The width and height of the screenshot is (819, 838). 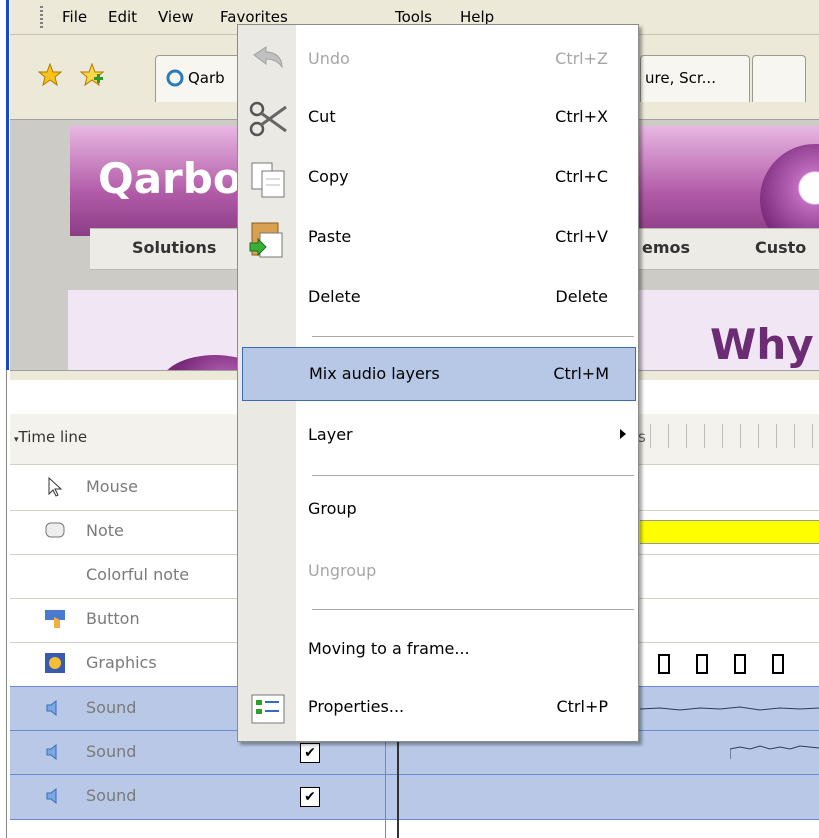 I want to click on nav-demos: emos, so click(x=666, y=247).